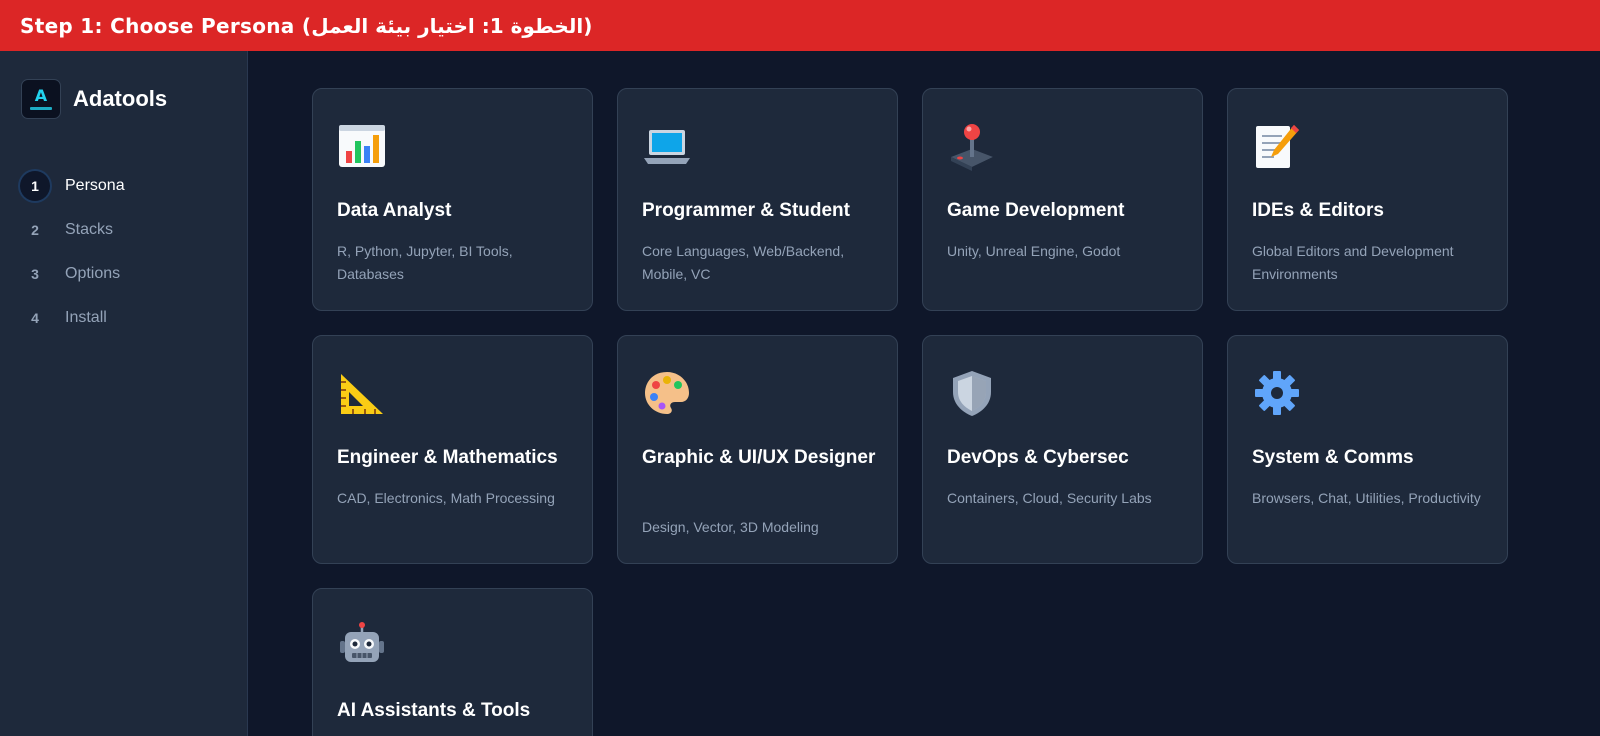  What do you see at coordinates (972, 393) in the screenshot?
I see `shield-icon` at bounding box center [972, 393].